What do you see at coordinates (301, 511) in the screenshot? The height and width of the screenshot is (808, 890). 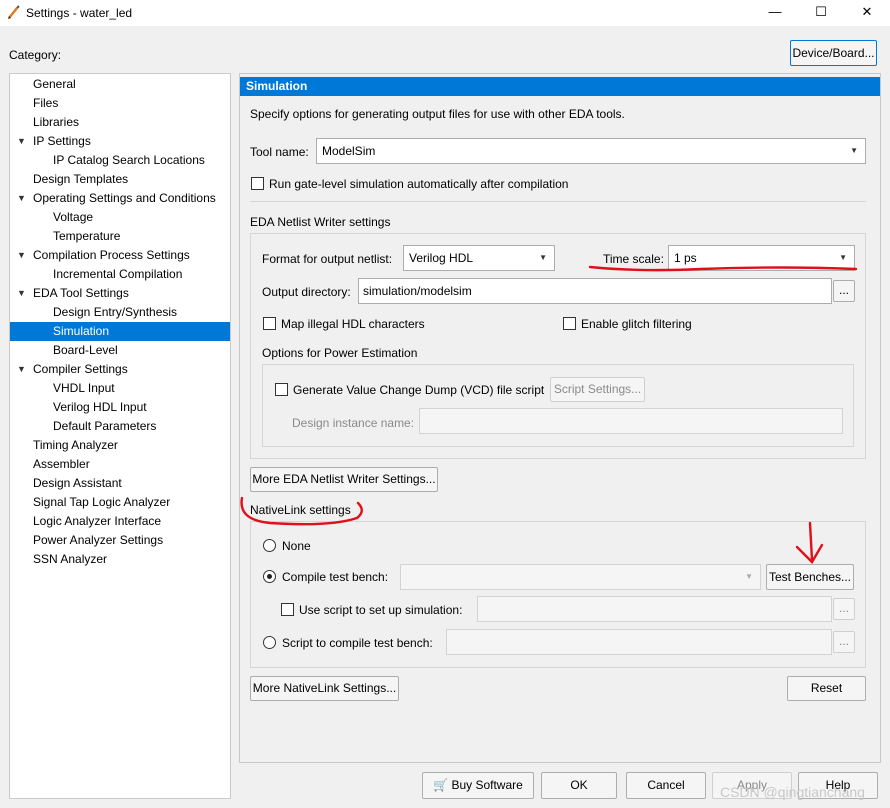 I see `nativelink-circle` at bounding box center [301, 511].